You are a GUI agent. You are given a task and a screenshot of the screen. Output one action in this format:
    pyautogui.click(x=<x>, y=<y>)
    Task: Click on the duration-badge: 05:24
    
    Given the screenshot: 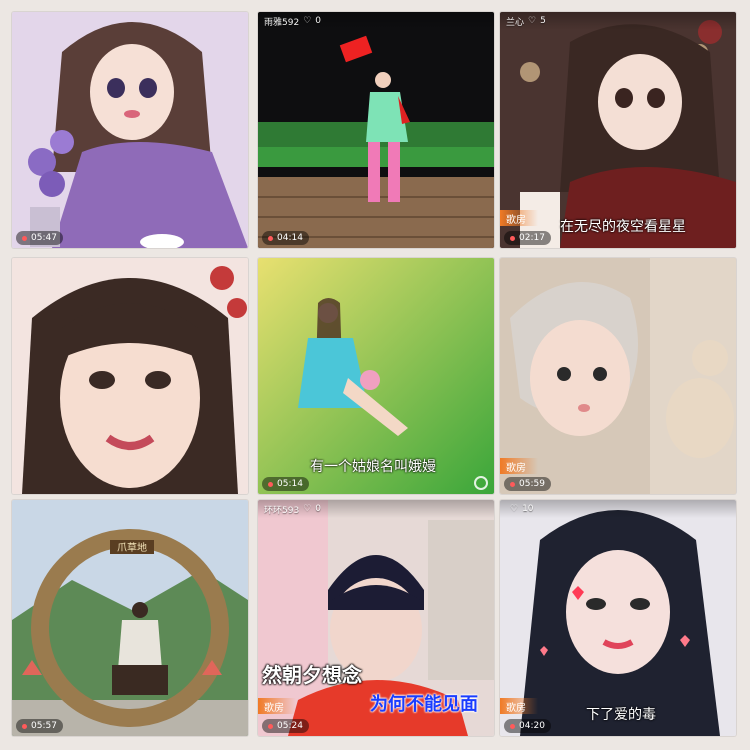 What is the action you would take?
    pyautogui.click(x=285, y=726)
    